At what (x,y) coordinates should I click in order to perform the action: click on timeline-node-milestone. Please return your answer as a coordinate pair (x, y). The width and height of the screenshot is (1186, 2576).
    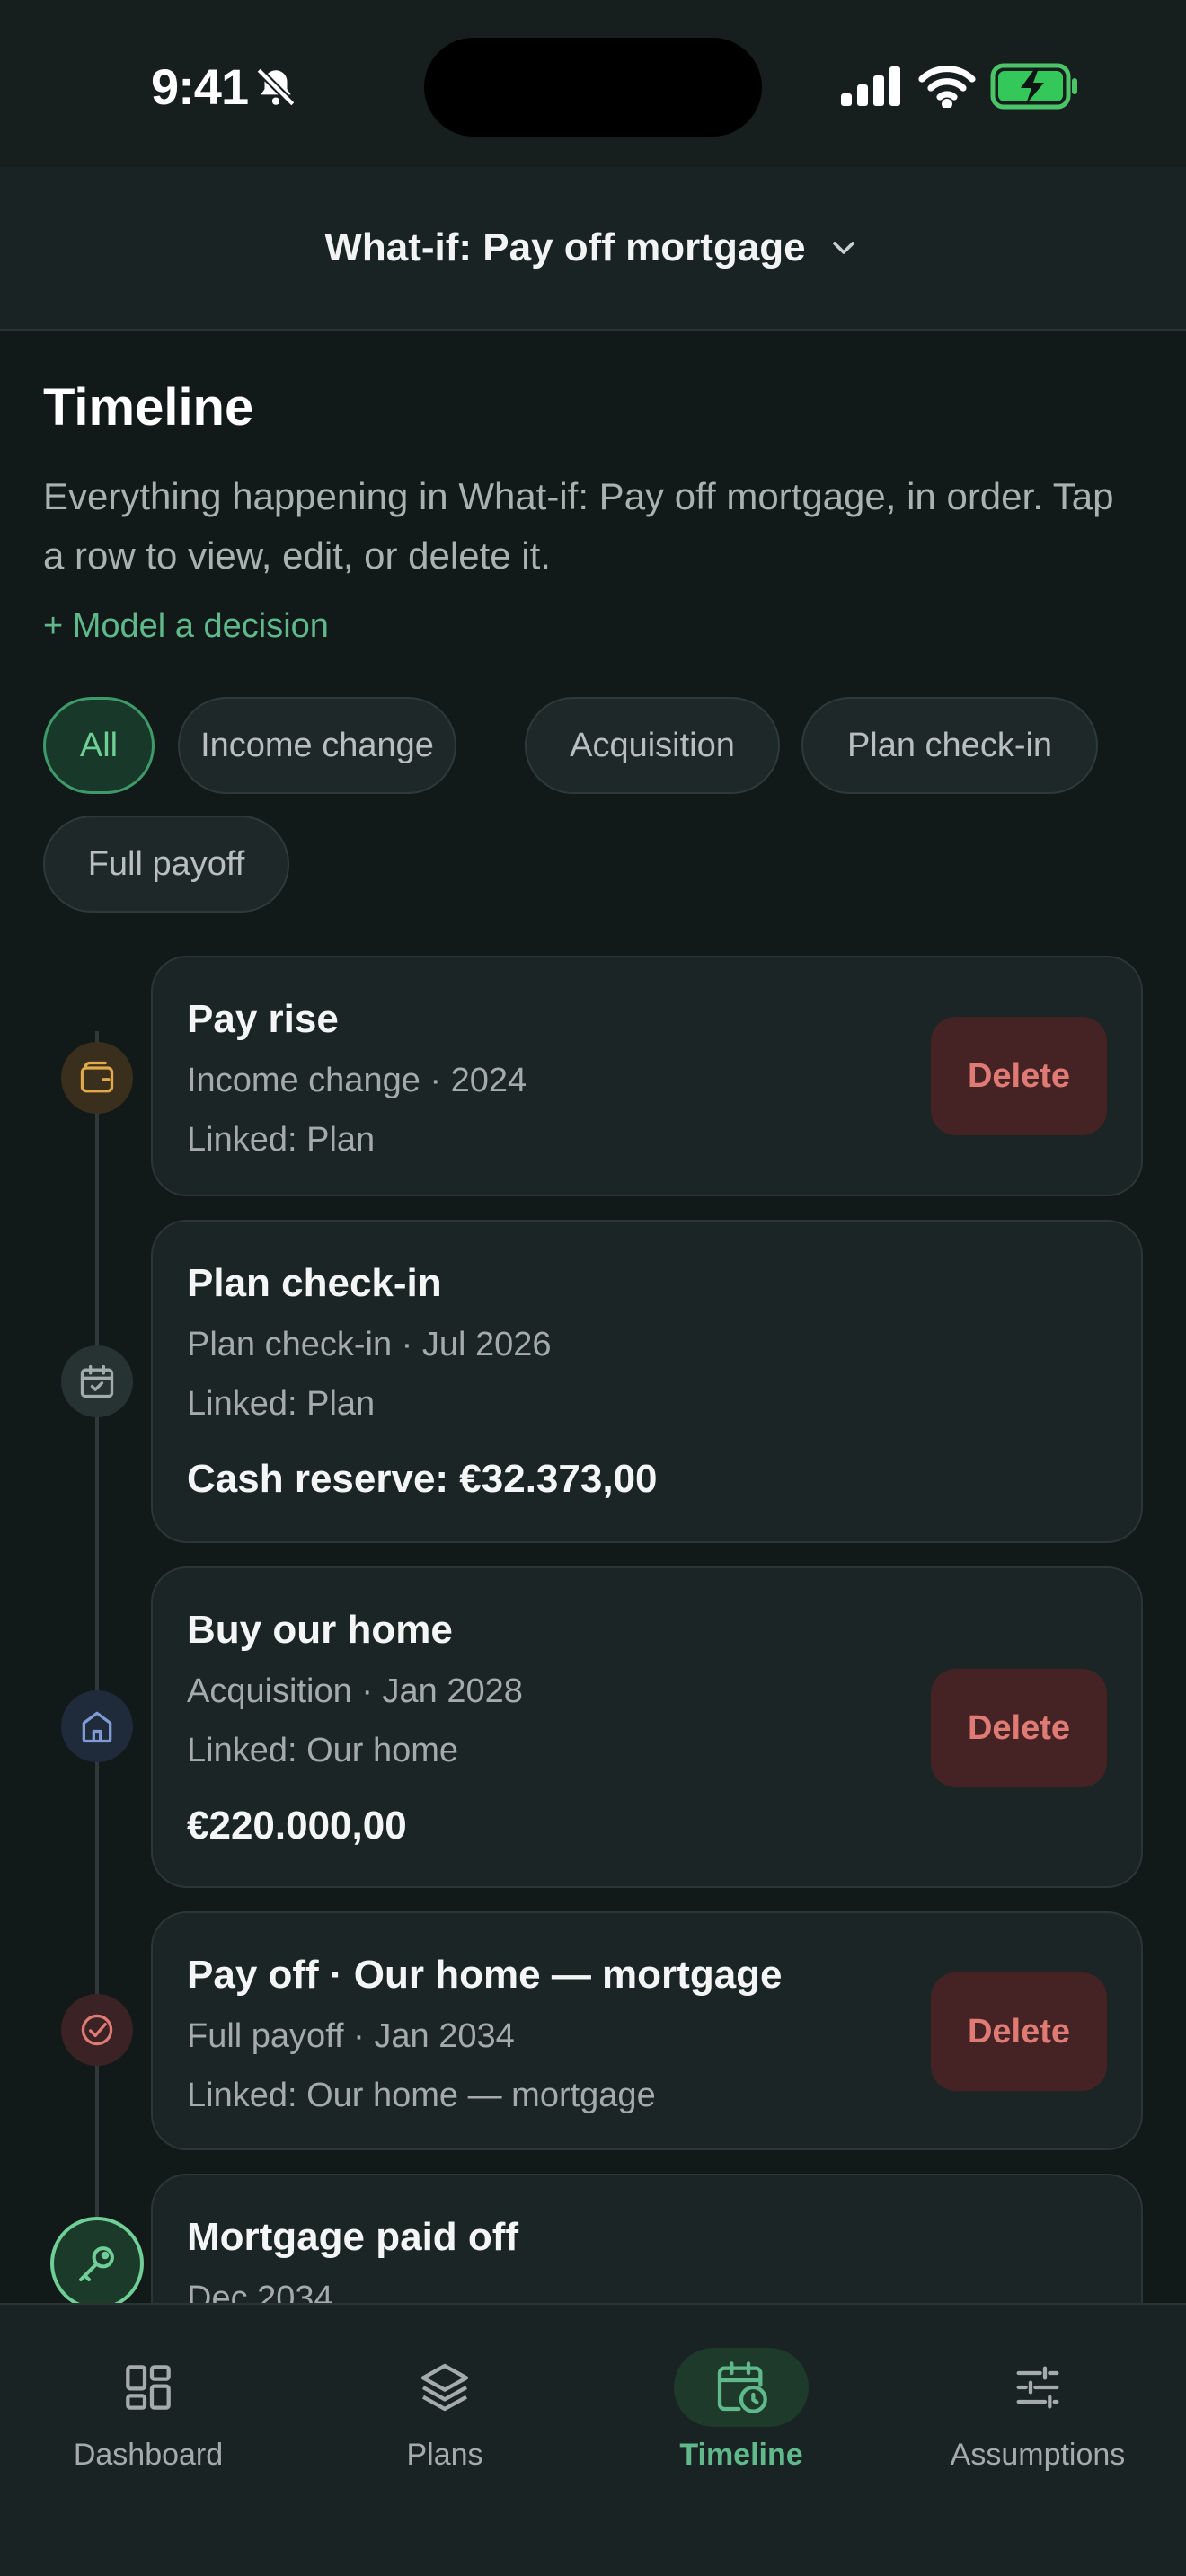
    Looking at the image, I should click on (97, 2263).